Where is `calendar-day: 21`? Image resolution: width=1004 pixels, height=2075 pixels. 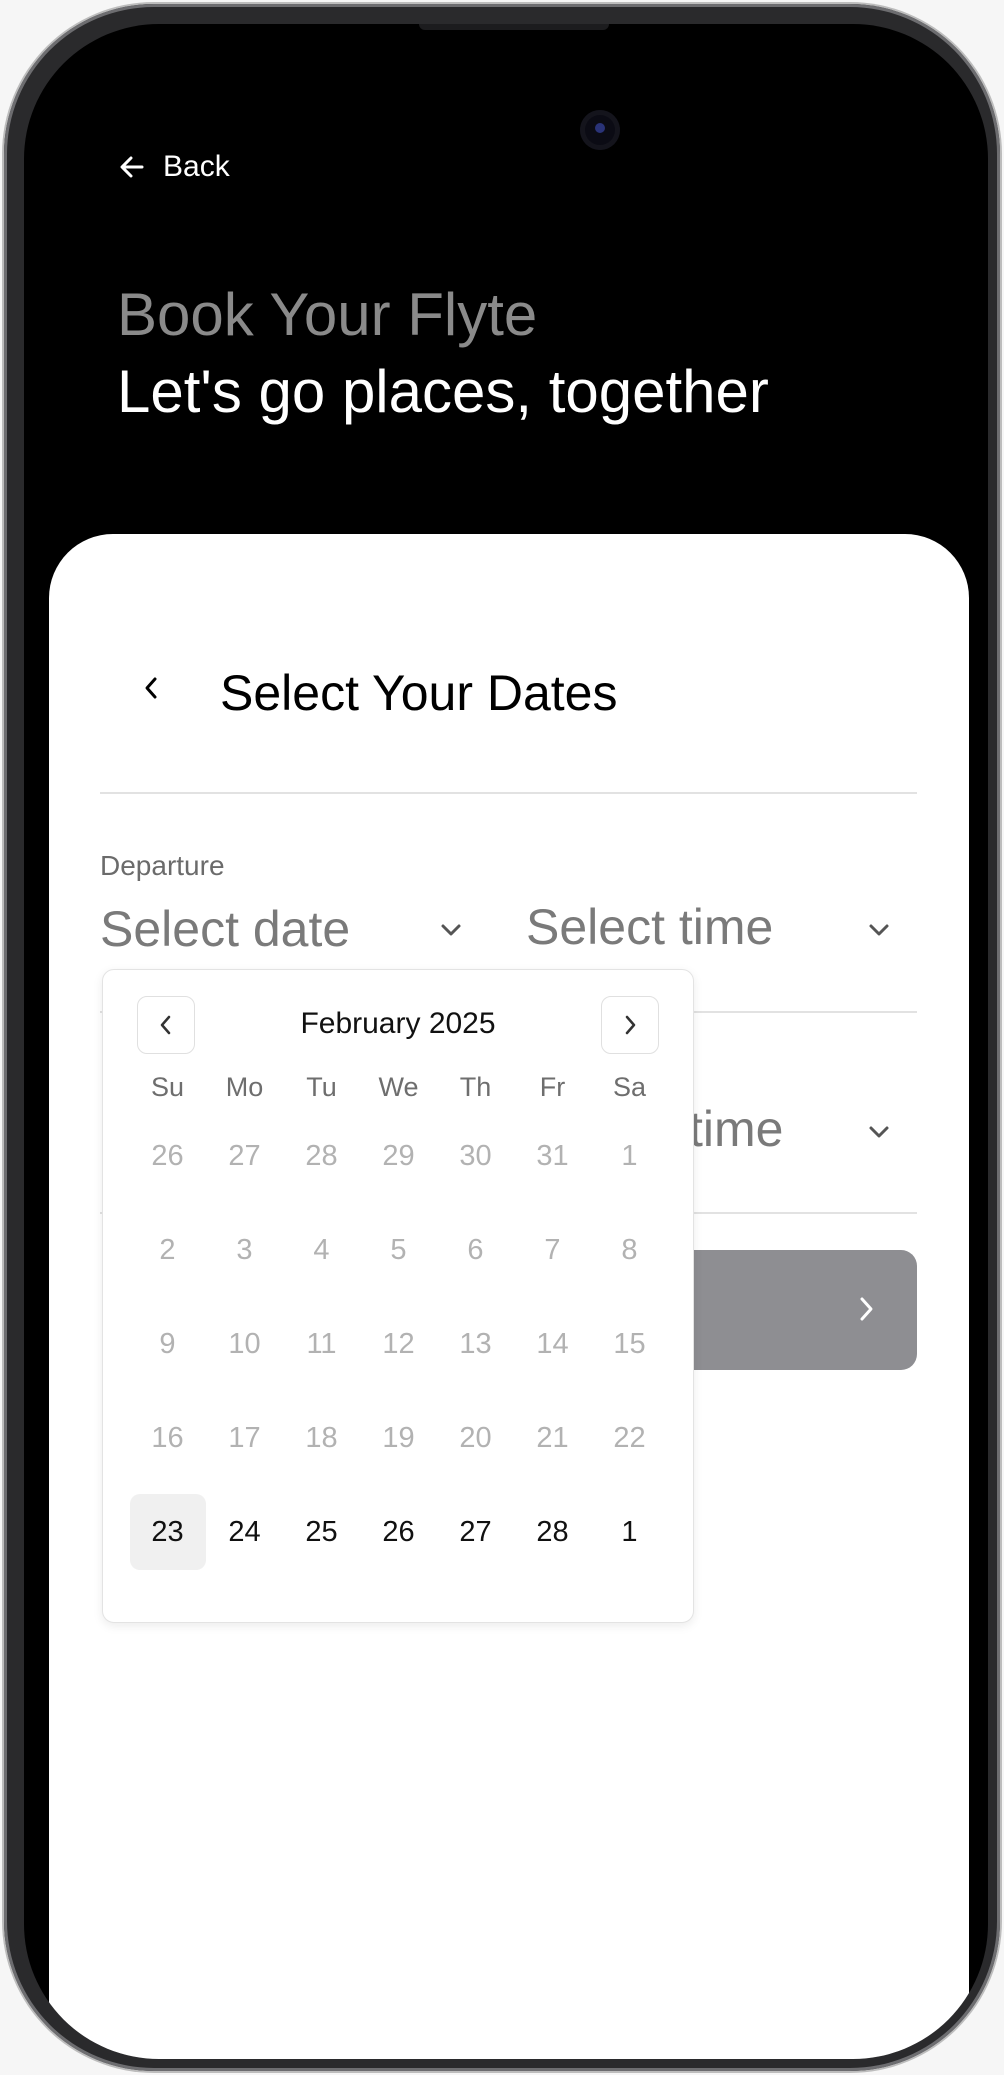 calendar-day: 21 is located at coordinates (552, 1438).